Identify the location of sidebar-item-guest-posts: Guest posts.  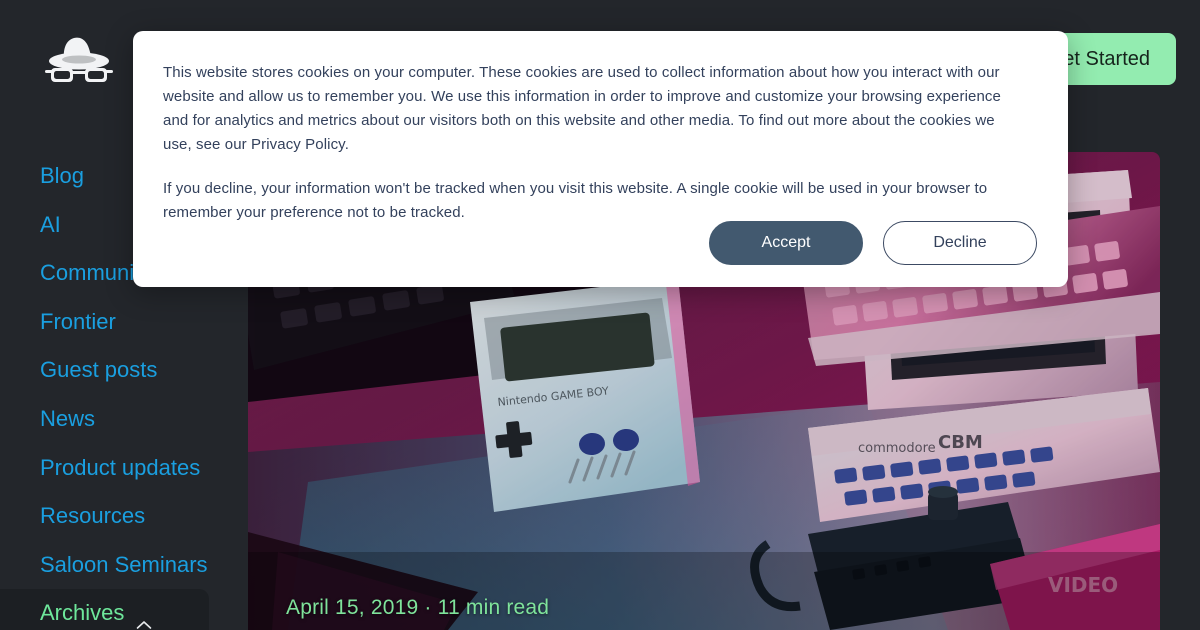
(124, 370).